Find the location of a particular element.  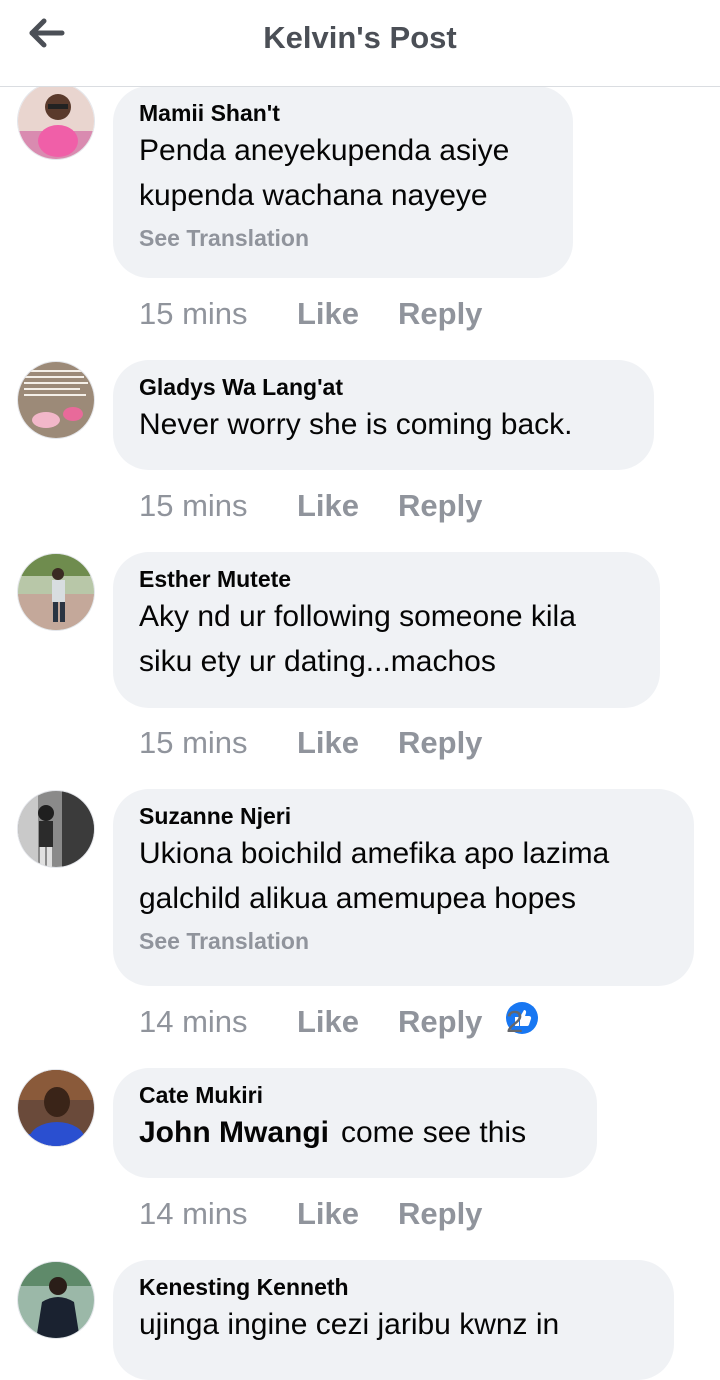

comment-author: Gladys Wa Lang'at is located at coordinates (383, 387).